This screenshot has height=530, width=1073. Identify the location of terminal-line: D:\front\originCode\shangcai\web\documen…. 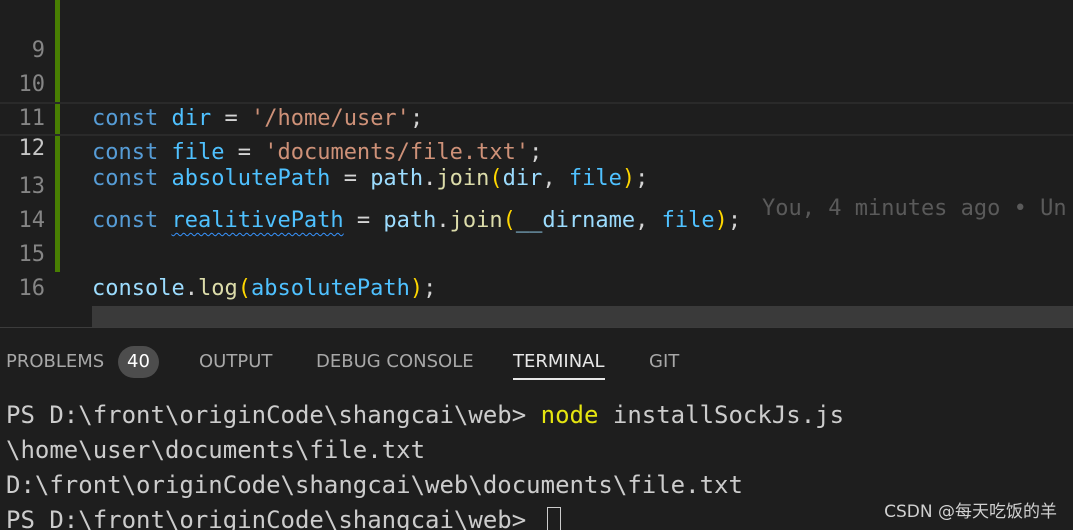
(374, 485).